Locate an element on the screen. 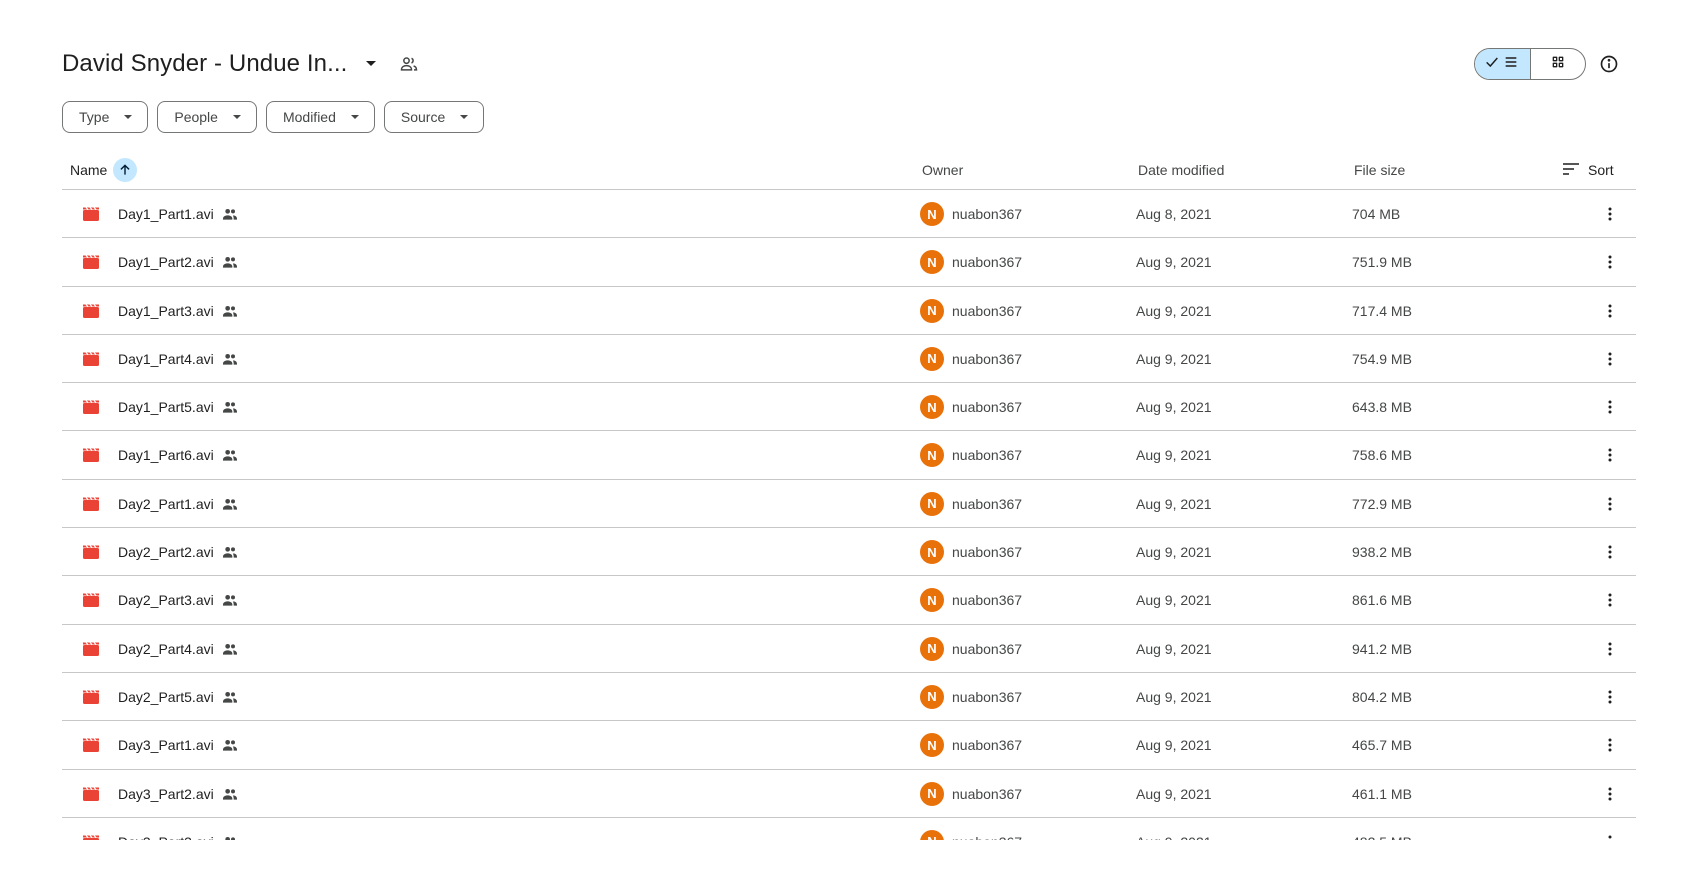 The image size is (1688, 892). filter-people-chip: People is located at coordinates (207, 117).